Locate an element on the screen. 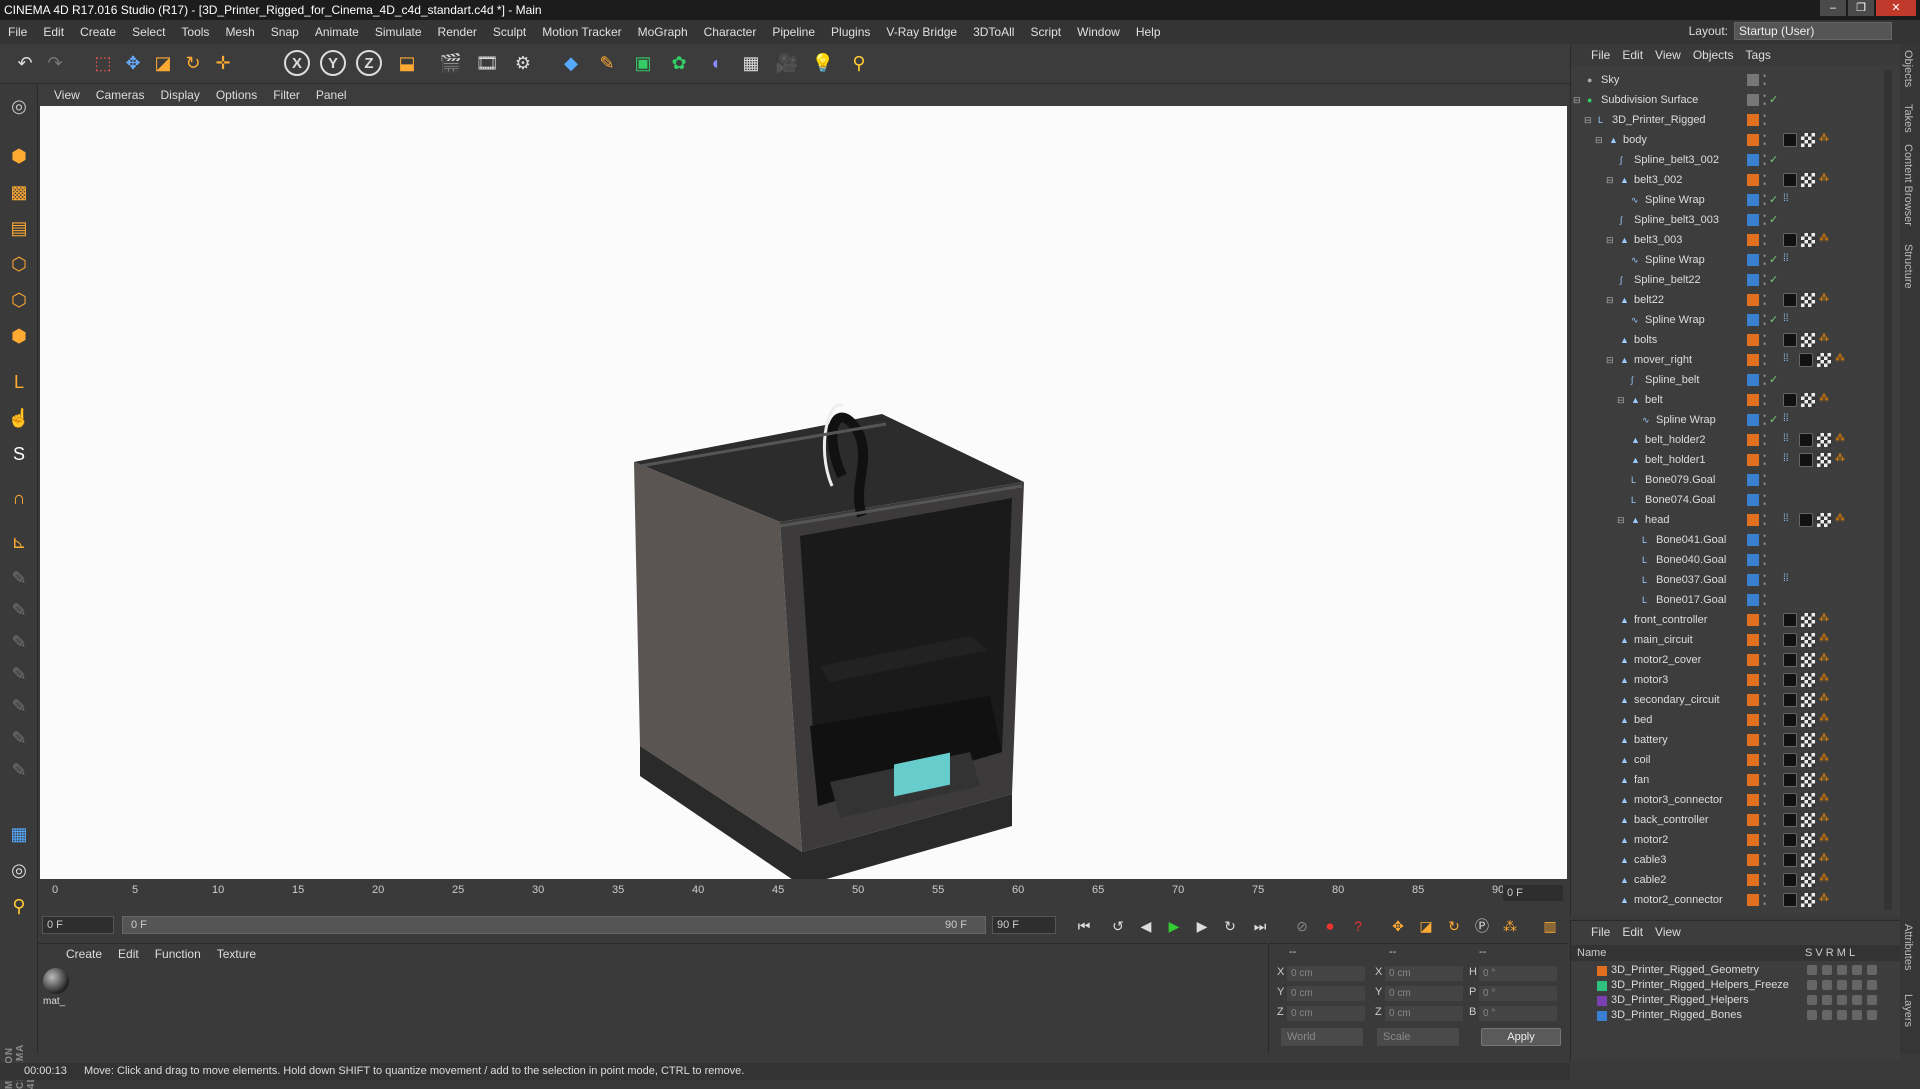  python-icon: ⚲ is located at coordinates (859, 63).